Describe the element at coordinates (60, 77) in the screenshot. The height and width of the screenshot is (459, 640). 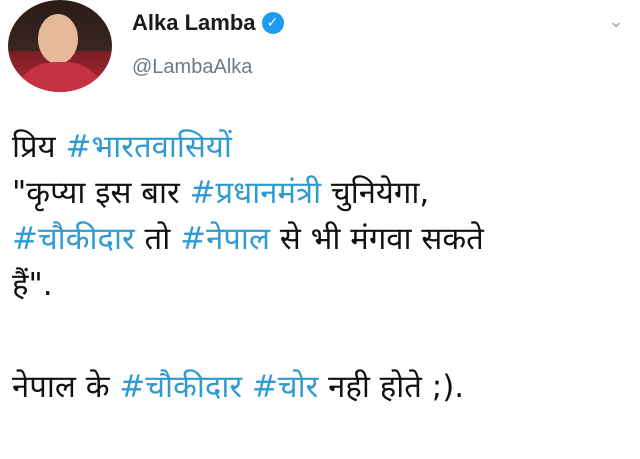
I see `avatar-dress` at that location.